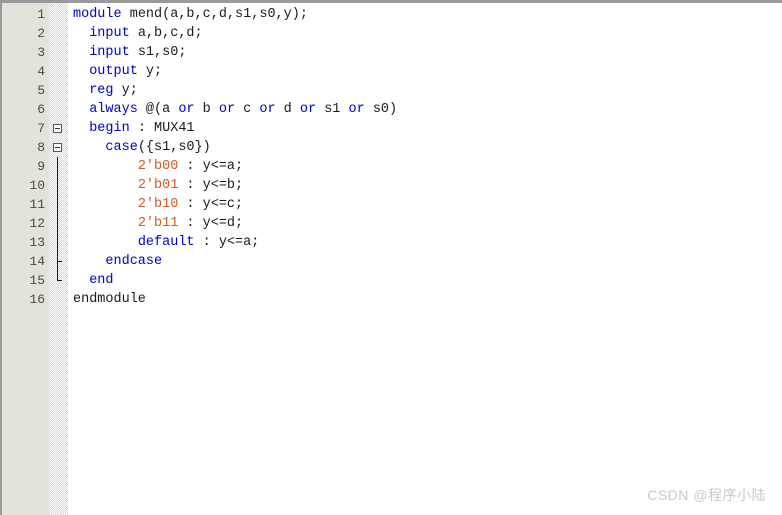 This screenshot has width=782, height=515. What do you see at coordinates (427, 90) in the screenshot?
I see `code-line: reg y;` at bounding box center [427, 90].